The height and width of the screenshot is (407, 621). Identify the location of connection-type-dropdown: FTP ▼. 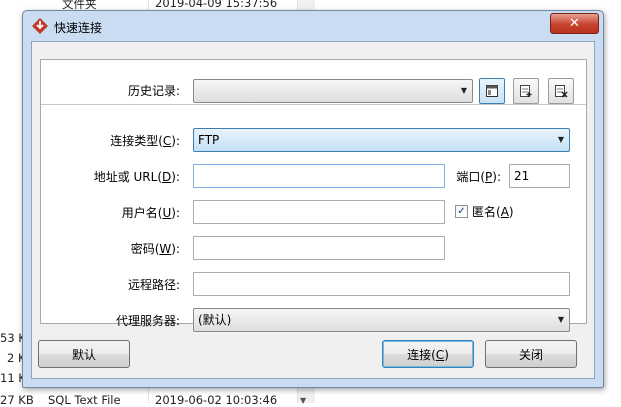
(381, 140).